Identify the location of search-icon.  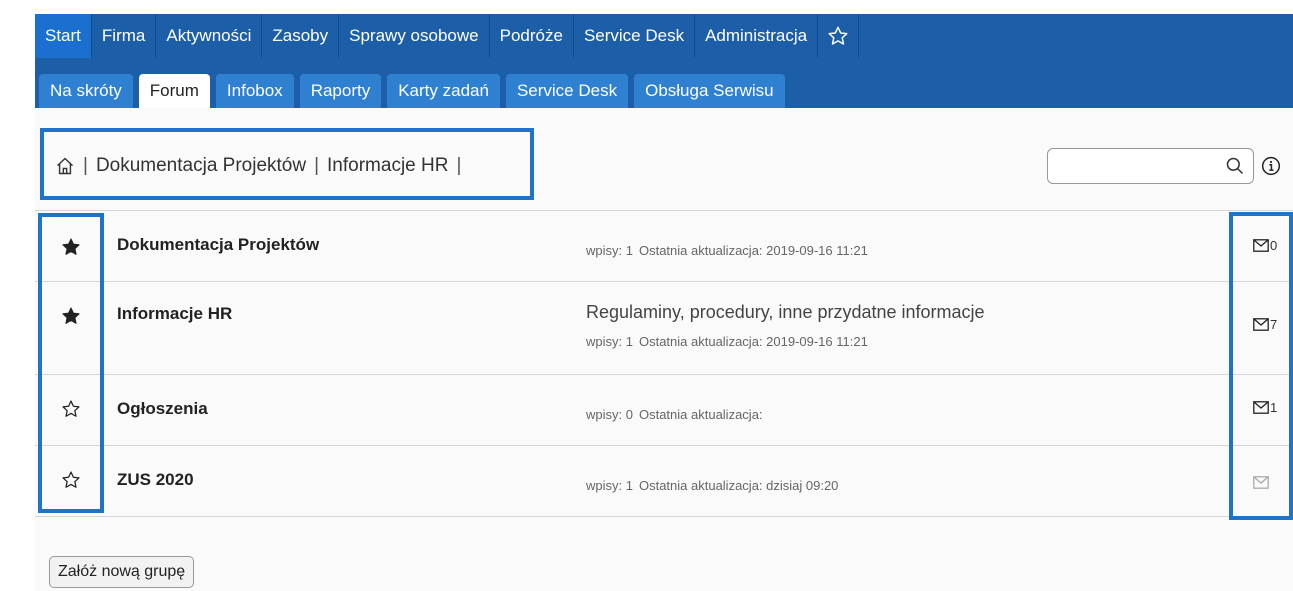
(1235, 166).